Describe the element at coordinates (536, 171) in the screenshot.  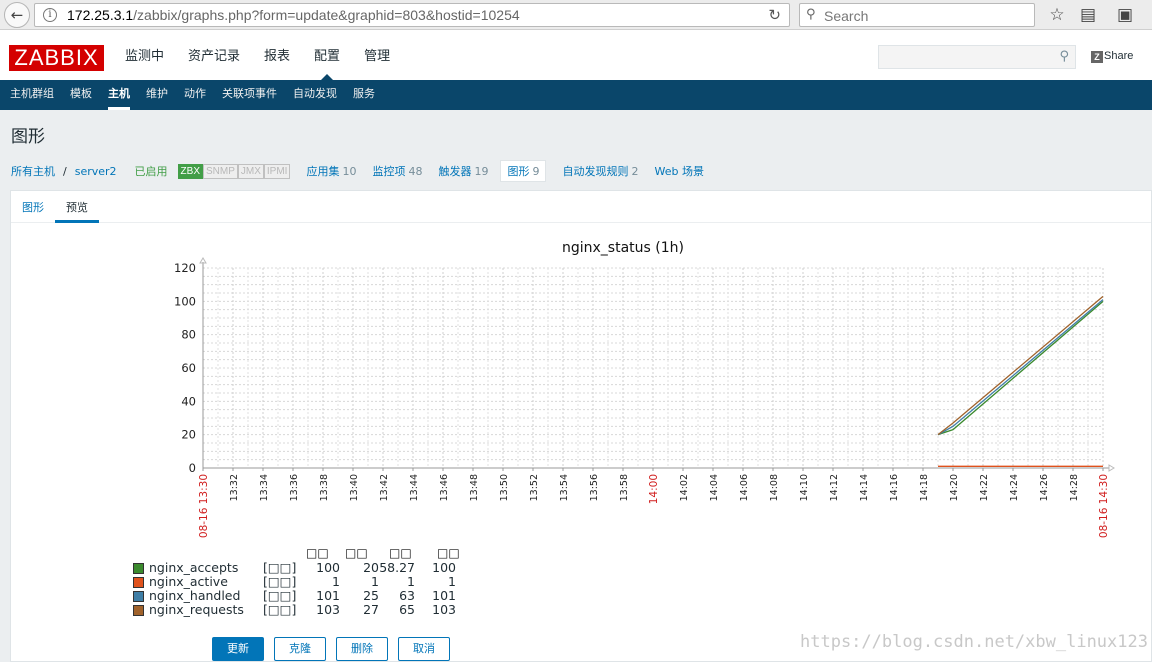
I see `nav-graphs-count: 9` at that location.